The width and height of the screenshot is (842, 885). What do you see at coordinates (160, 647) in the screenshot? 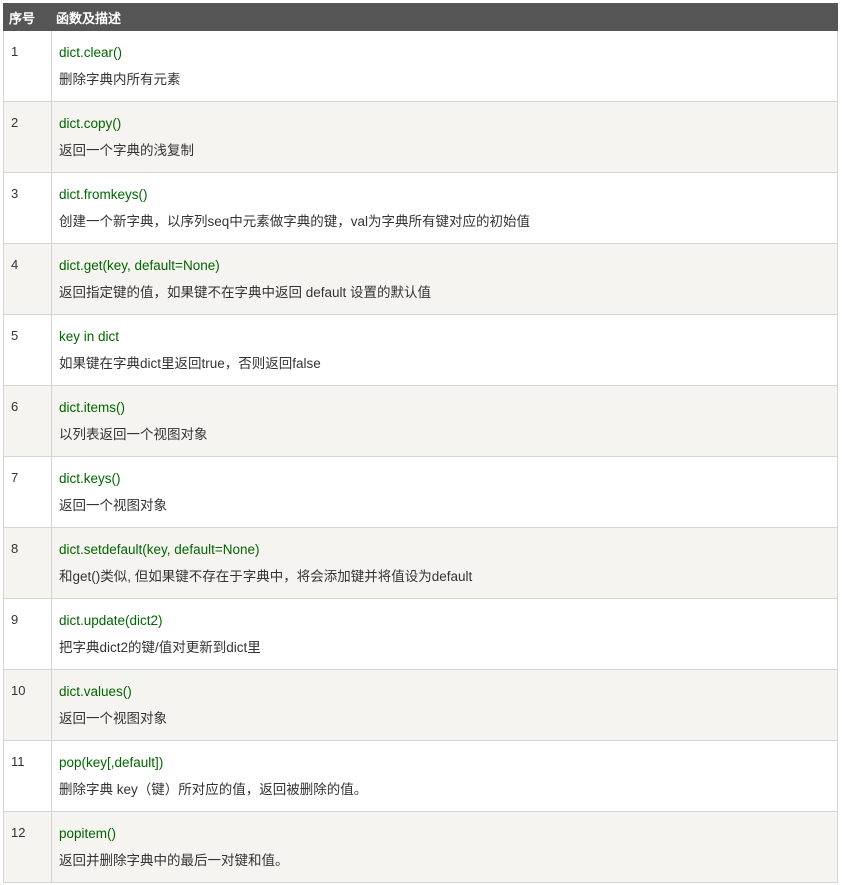
I see `function-description: 把字典dict2的键/值对更新到dict里` at bounding box center [160, 647].